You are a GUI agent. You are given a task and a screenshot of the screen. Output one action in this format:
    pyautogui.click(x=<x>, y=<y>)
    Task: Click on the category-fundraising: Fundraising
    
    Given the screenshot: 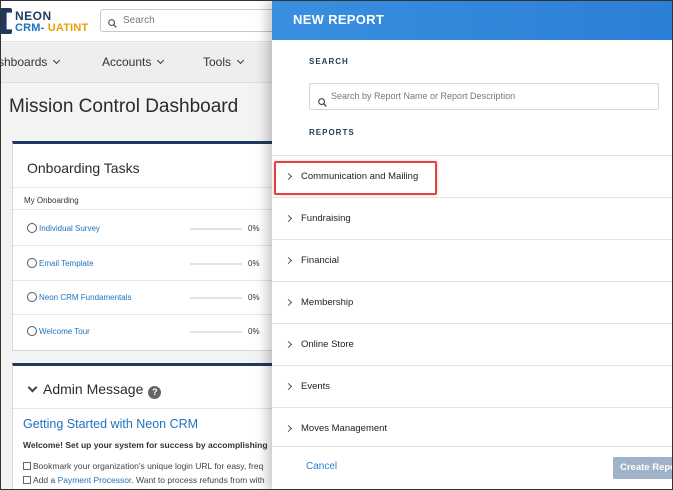 What is the action you would take?
    pyautogui.click(x=472, y=218)
    